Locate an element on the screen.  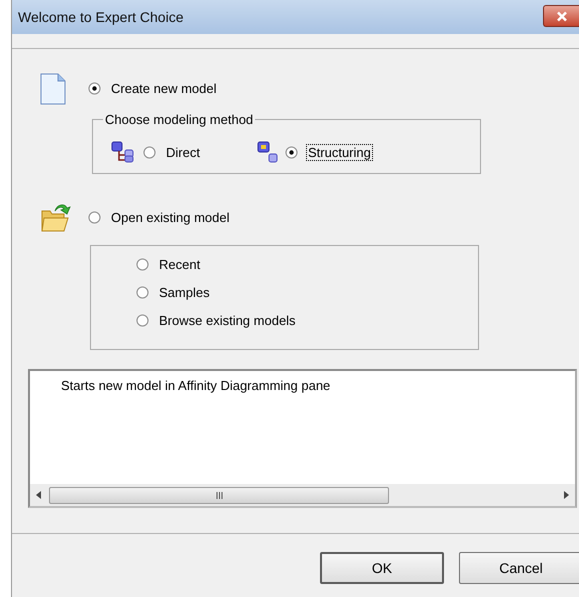
grip-icon is located at coordinates (219, 495).